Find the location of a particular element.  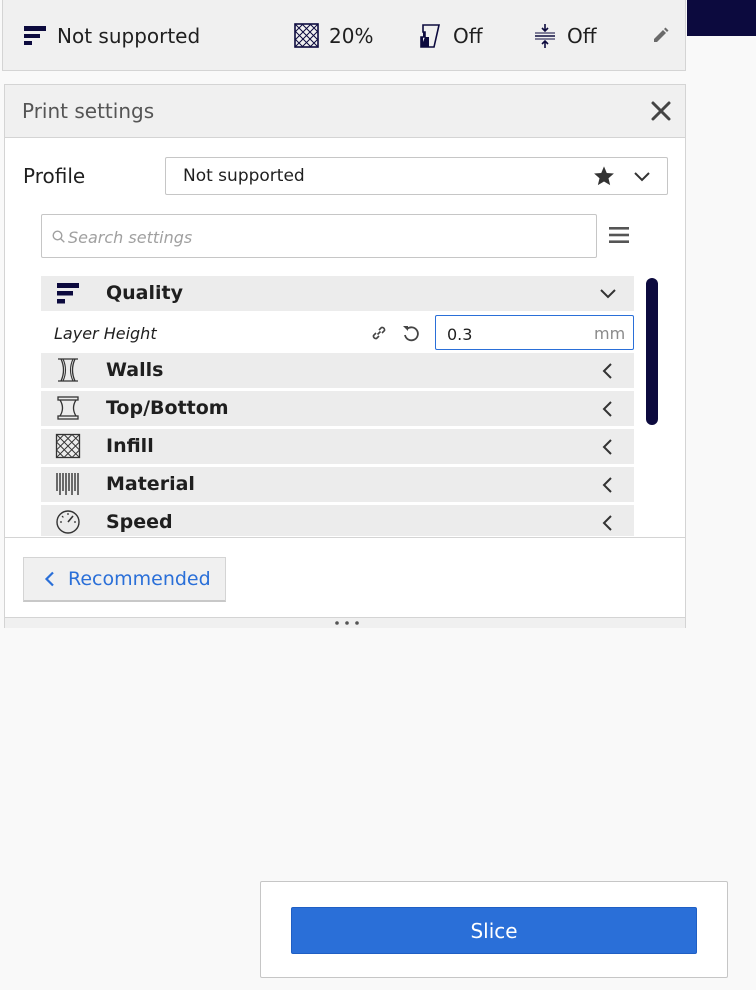

star-icon is located at coordinates (604, 176).